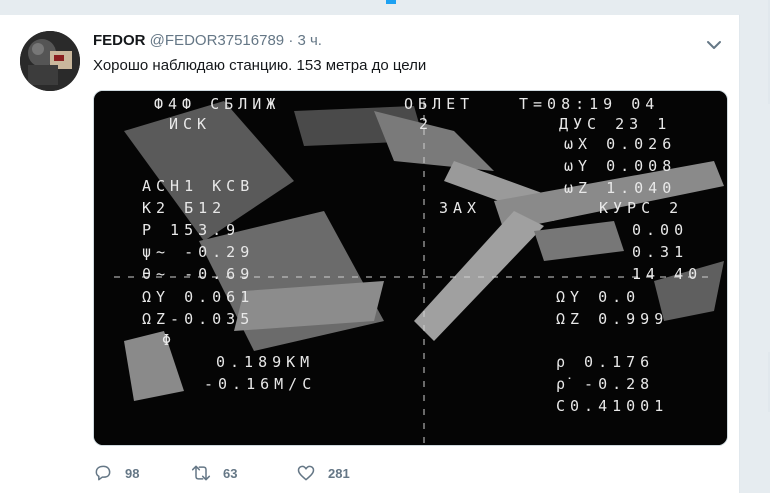 This screenshot has height=493, width=770. What do you see at coordinates (605, 362) in the screenshot?
I see `hud-rho: ρ 0.176` at bounding box center [605, 362].